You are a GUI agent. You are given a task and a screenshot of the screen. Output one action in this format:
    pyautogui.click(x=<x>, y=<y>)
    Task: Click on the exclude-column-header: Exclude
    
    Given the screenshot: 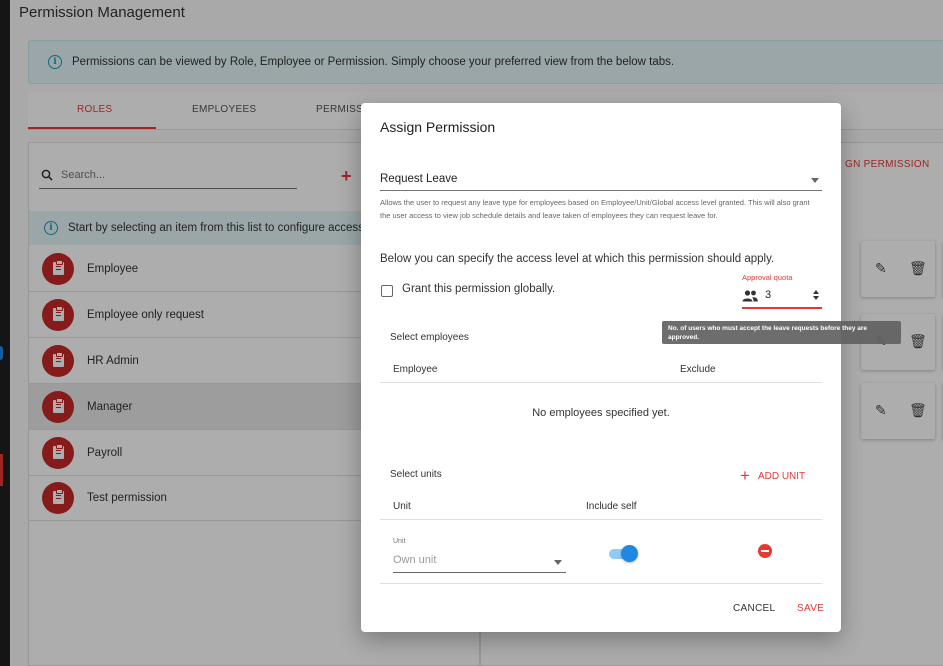 What is the action you would take?
    pyautogui.click(x=698, y=369)
    